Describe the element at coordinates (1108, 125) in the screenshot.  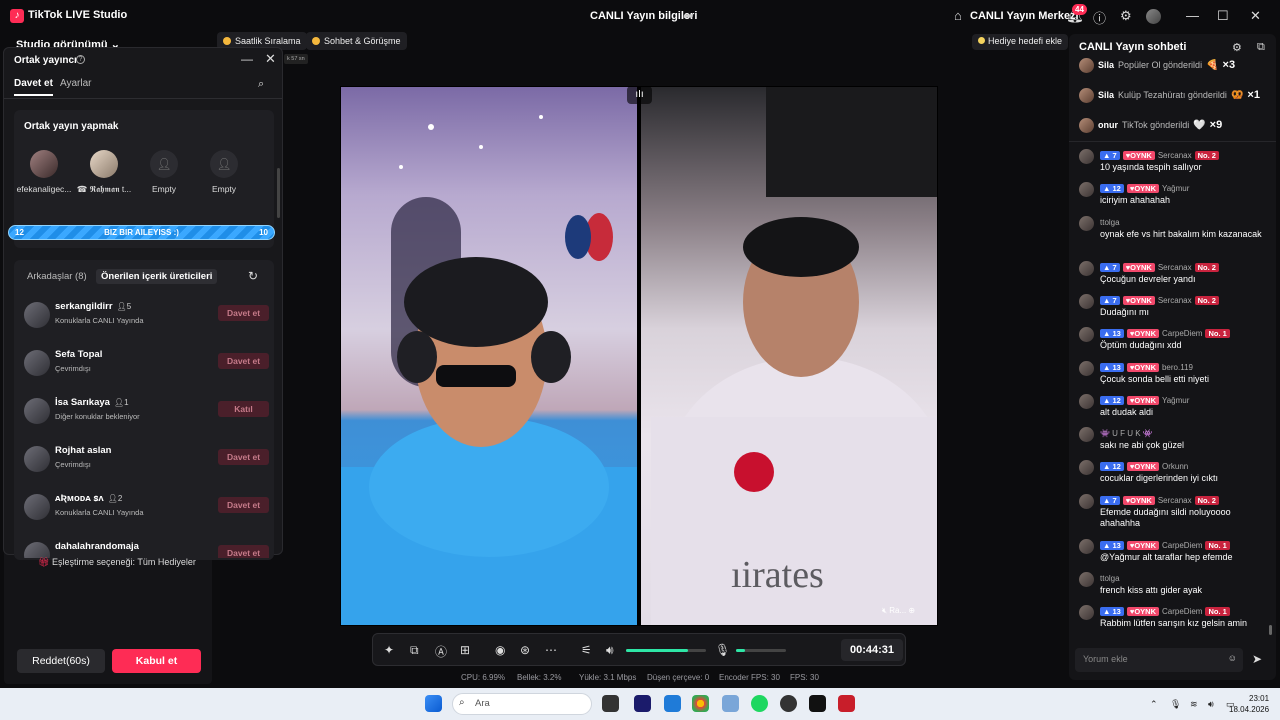
I see `gift-user: onur` at that location.